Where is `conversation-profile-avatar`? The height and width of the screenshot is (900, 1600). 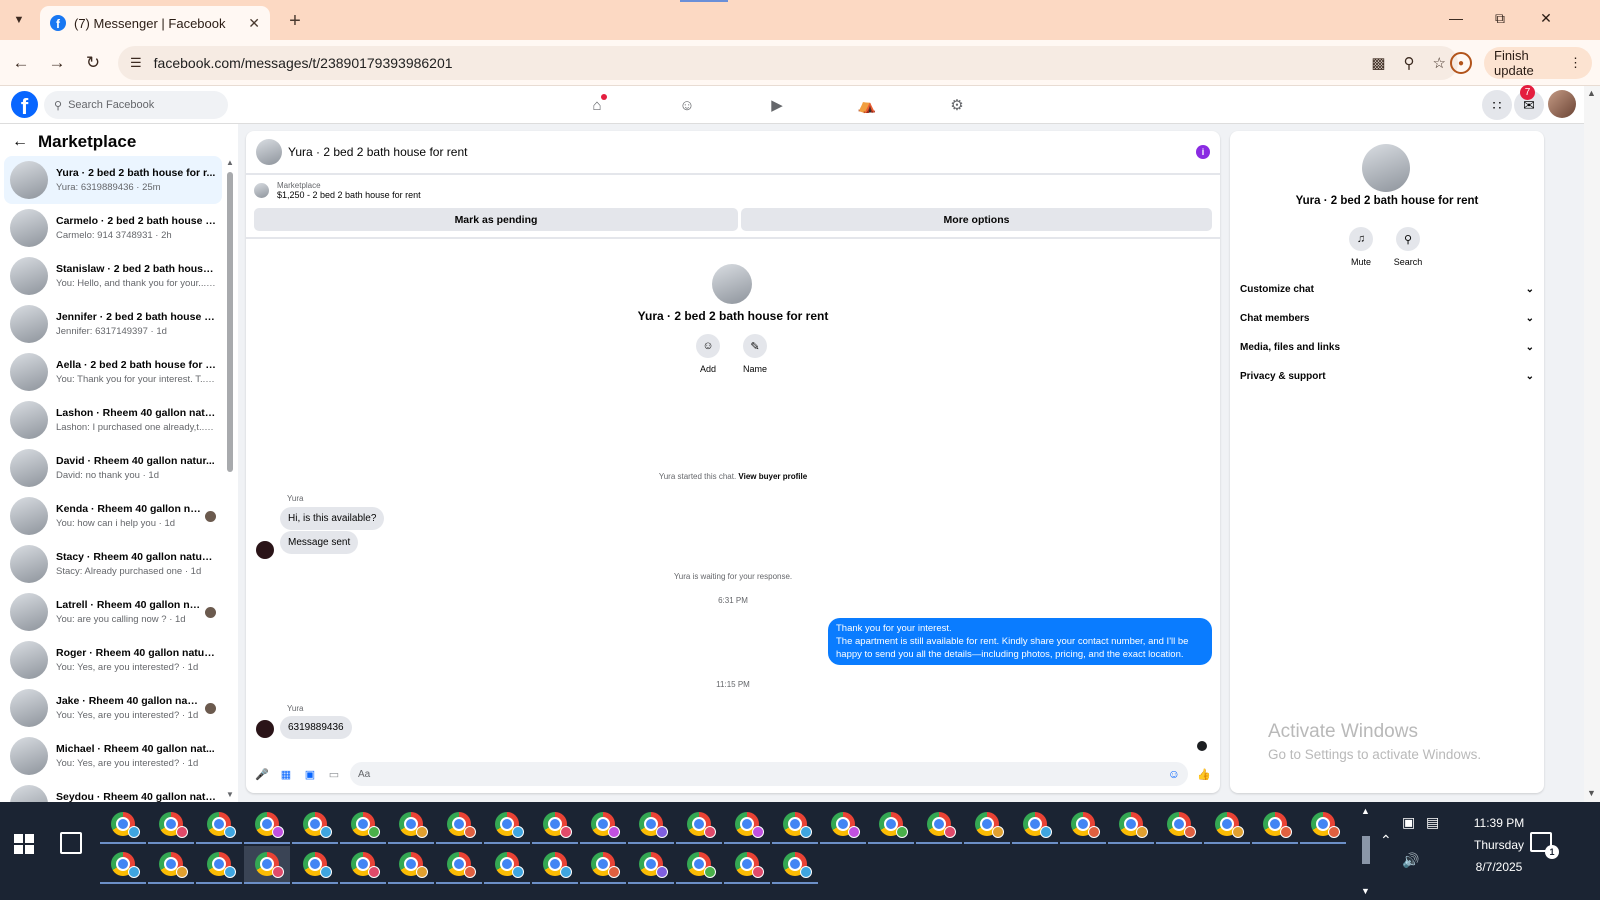
conversation-profile-avatar is located at coordinates (732, 284).